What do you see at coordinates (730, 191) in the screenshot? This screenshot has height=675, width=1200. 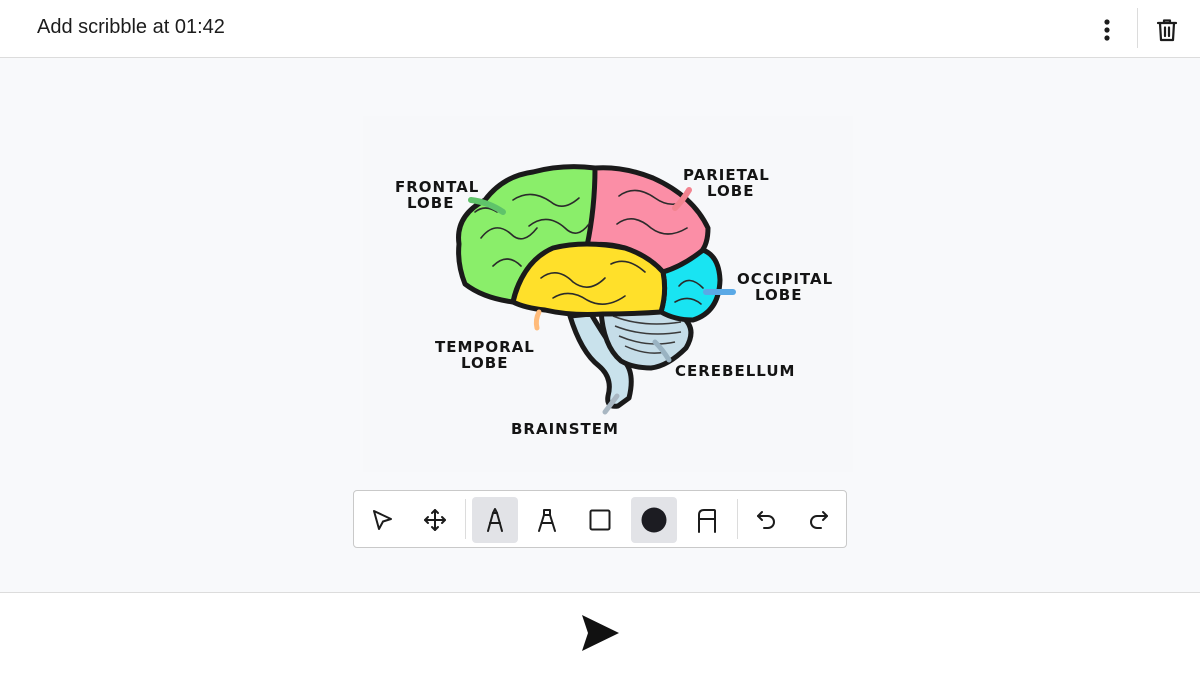 I see `label-parietal-2: LOBE` at bounding box center [730, 191].